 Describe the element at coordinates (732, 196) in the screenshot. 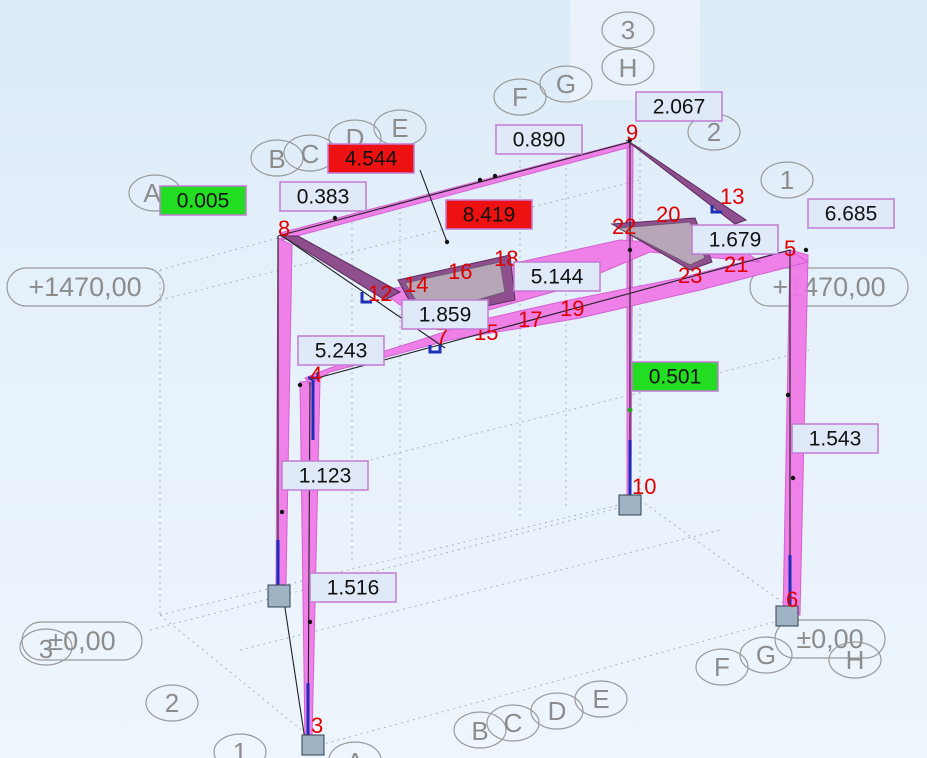

I see `node-13: 13` at that location.